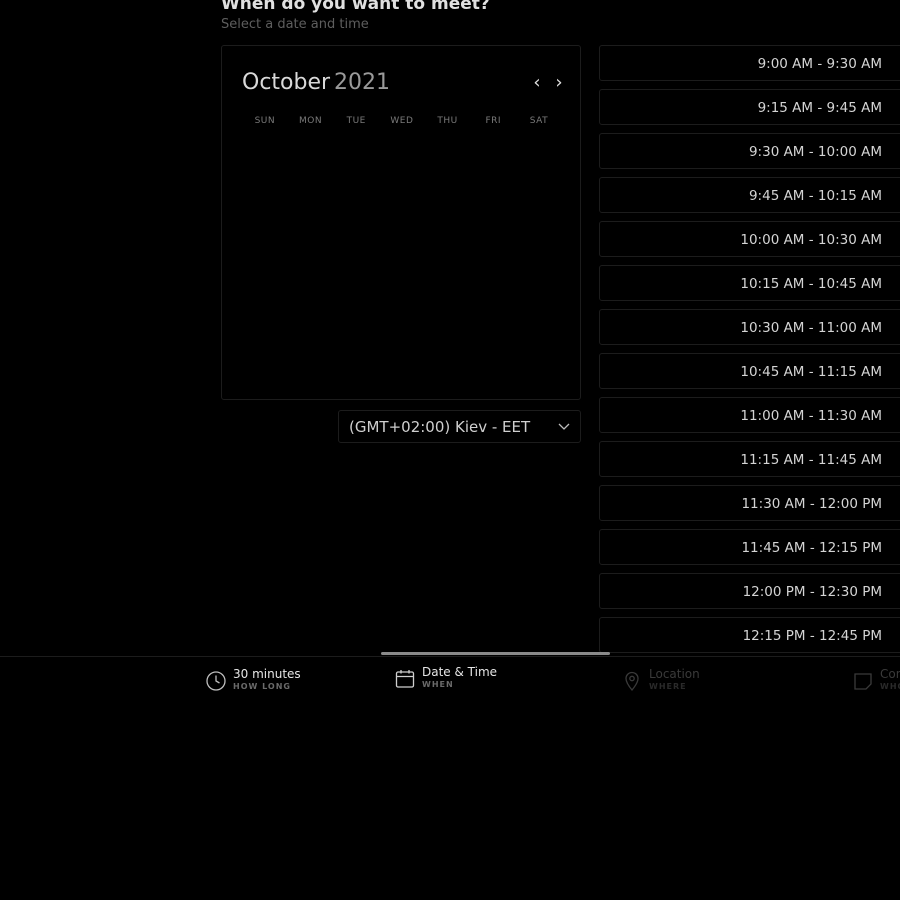  What do you see at coordinates (438, 684) in the screenshot?
I see `step-sublabel: WHEN` at bounding box center [438, 684].